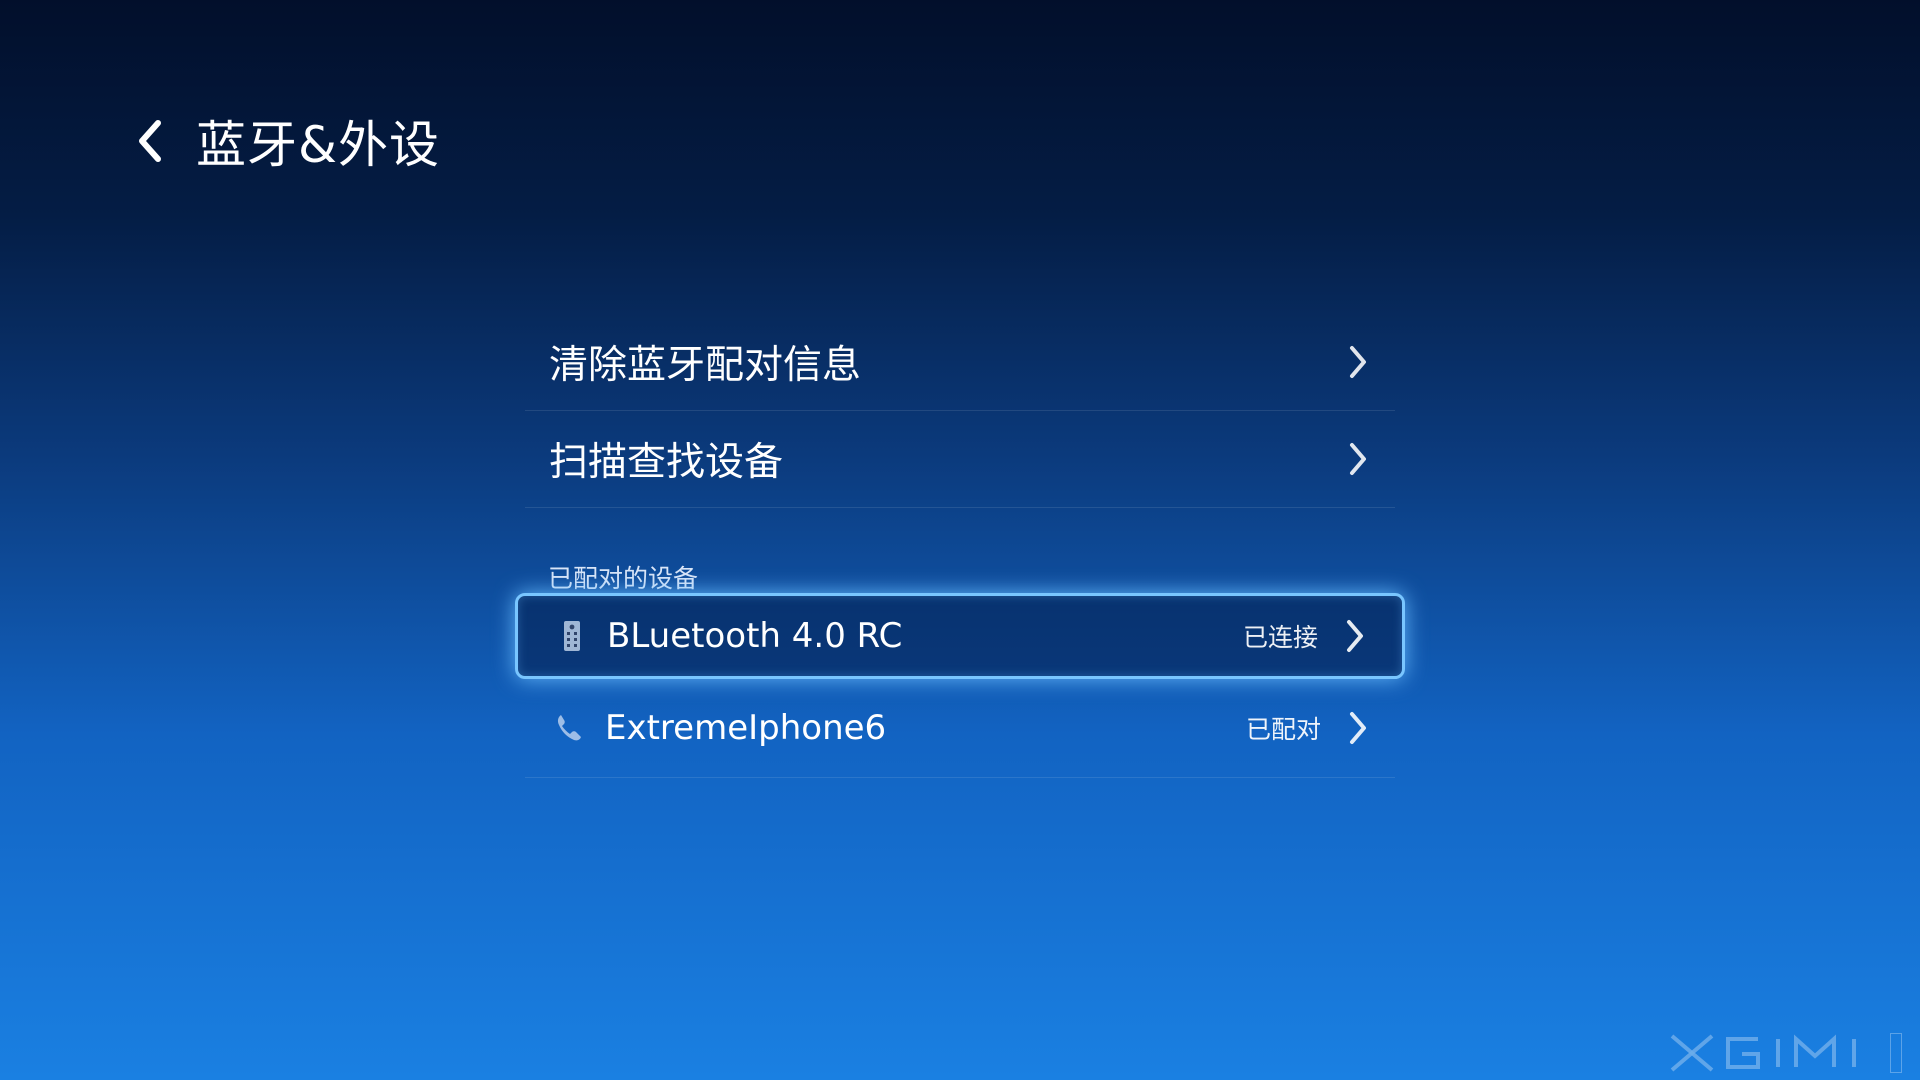 This screenshot has height=1080, width=1920. Describe the element at coordinates (755, 636) in the screenshot. I see `device-name: BLuetooth 4.0 RC` at that location.